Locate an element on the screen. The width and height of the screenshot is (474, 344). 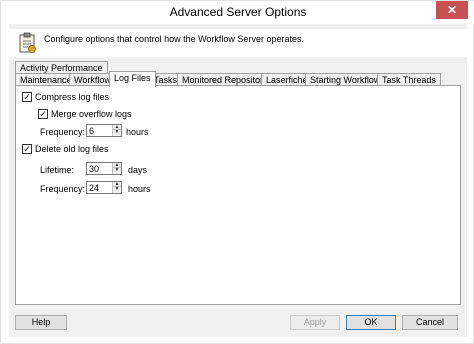
apply-button: Apply is located at coordinates (315, 322).